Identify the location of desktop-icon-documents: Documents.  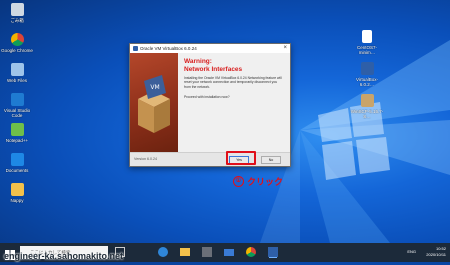
(17, 163).